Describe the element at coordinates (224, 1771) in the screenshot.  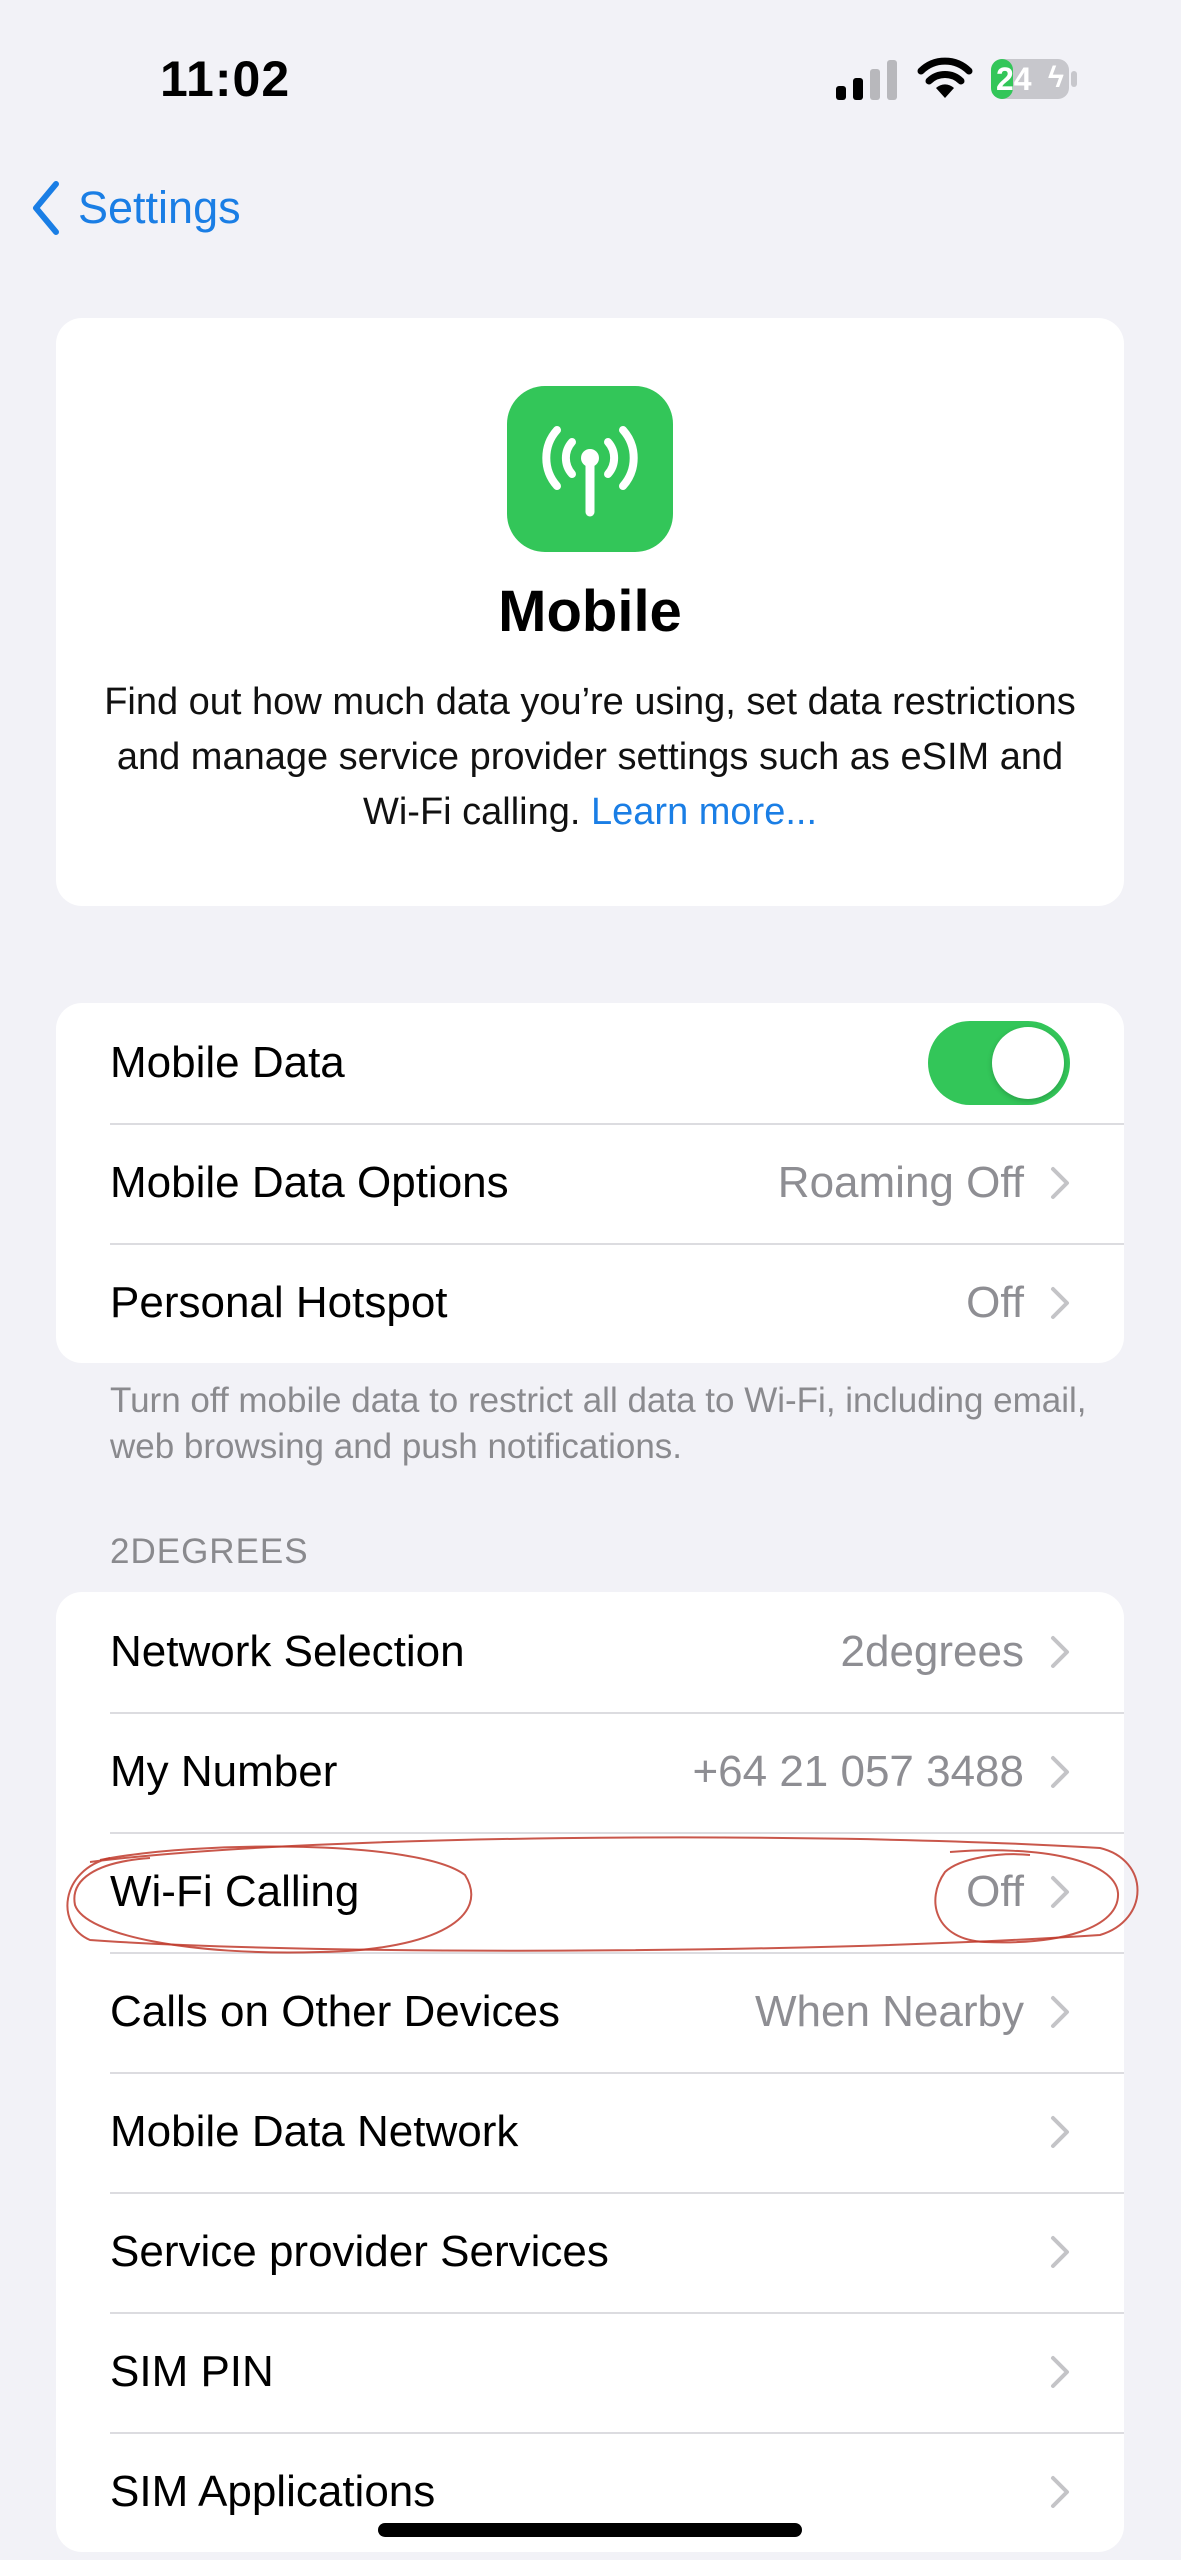
I see `row-label: My Number` at that location.